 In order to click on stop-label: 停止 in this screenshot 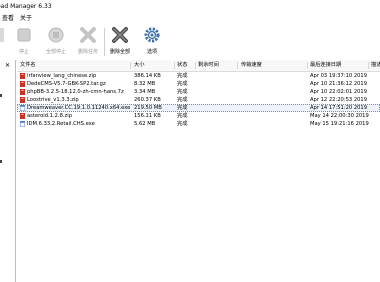, I will do `click(23, 52)`.